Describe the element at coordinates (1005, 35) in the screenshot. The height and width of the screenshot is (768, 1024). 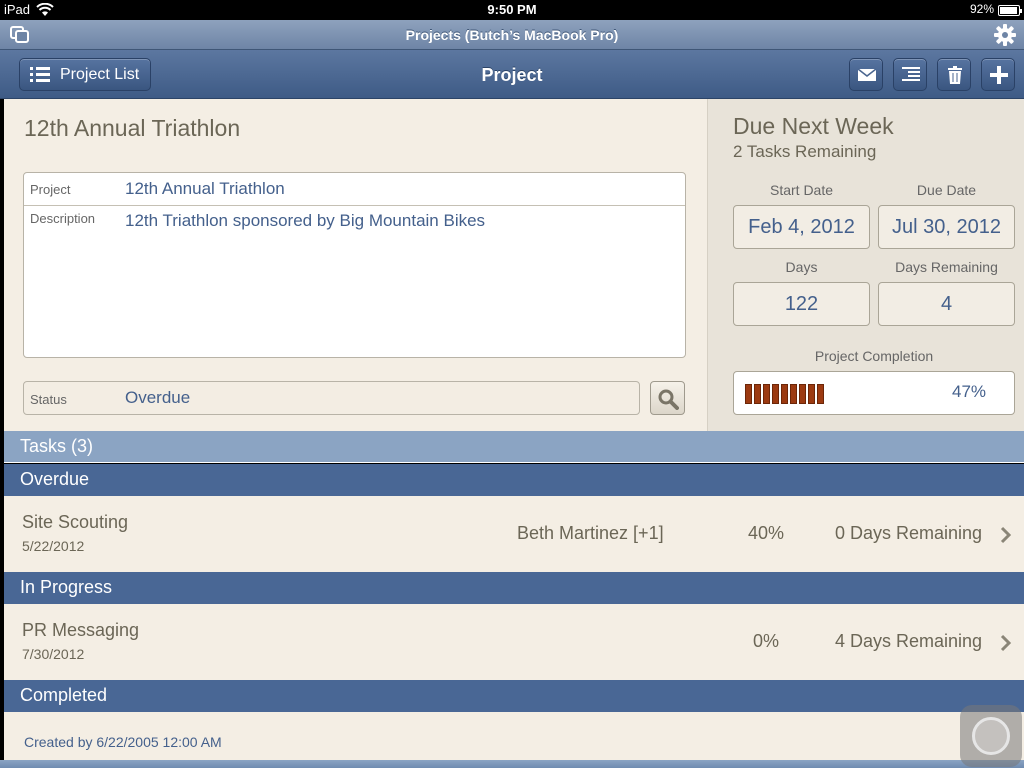
I see `gear-icon` at that location.